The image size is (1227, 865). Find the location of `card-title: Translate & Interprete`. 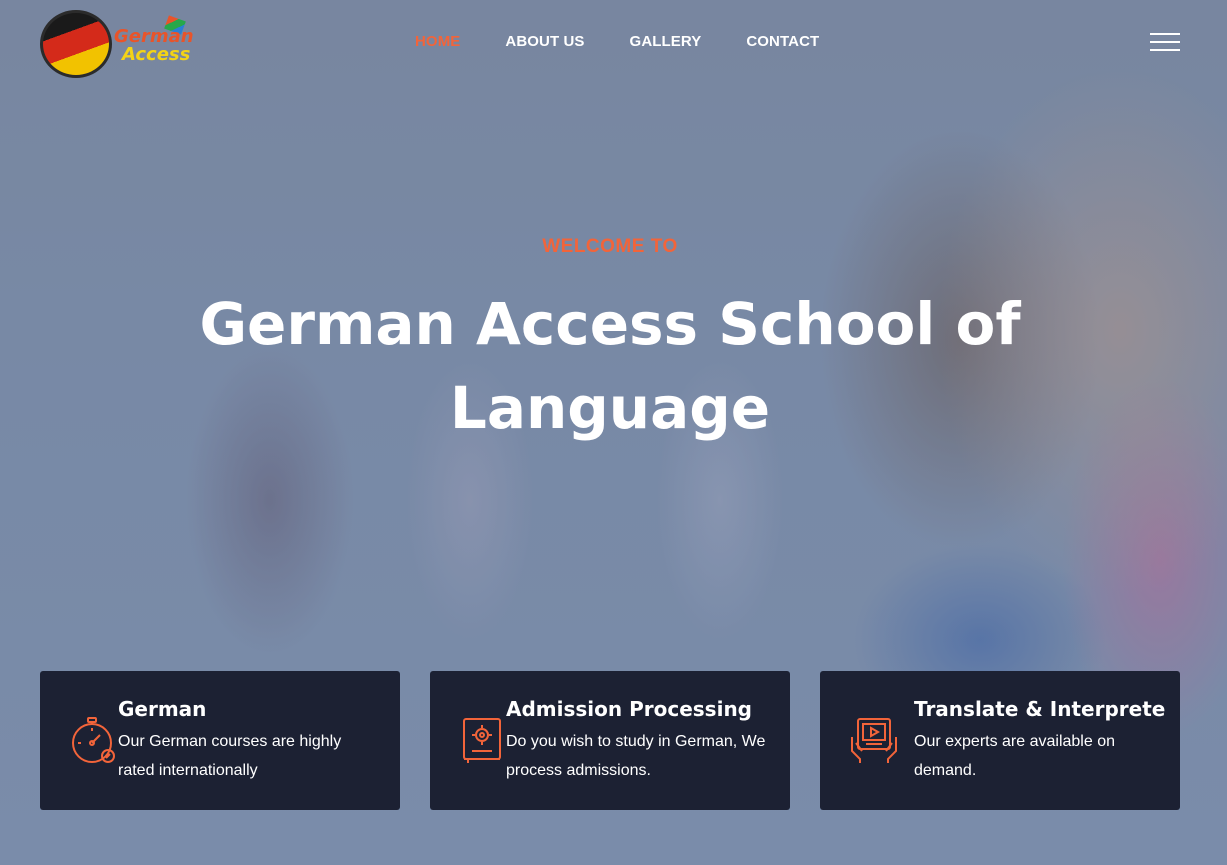

card-title: Translate & Interprete is located at coordinates (1040, 709).